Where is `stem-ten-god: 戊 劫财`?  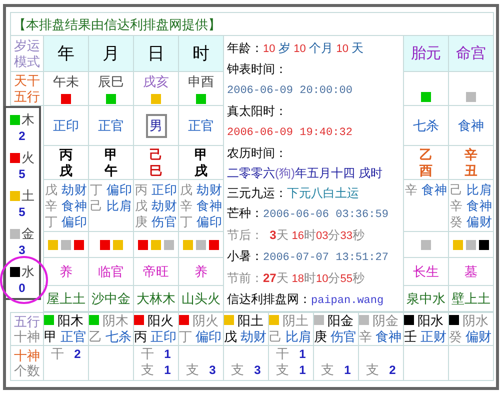
stem-ten-god: 戊 劫财 is located at coordinates (246, 337).